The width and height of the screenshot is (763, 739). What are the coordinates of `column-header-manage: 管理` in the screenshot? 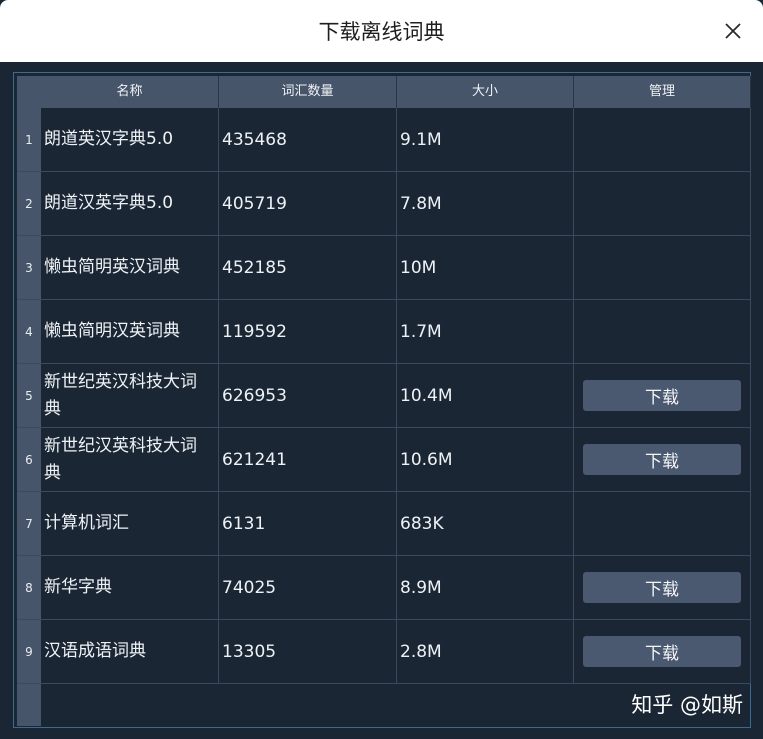 It's located at (662, 92).